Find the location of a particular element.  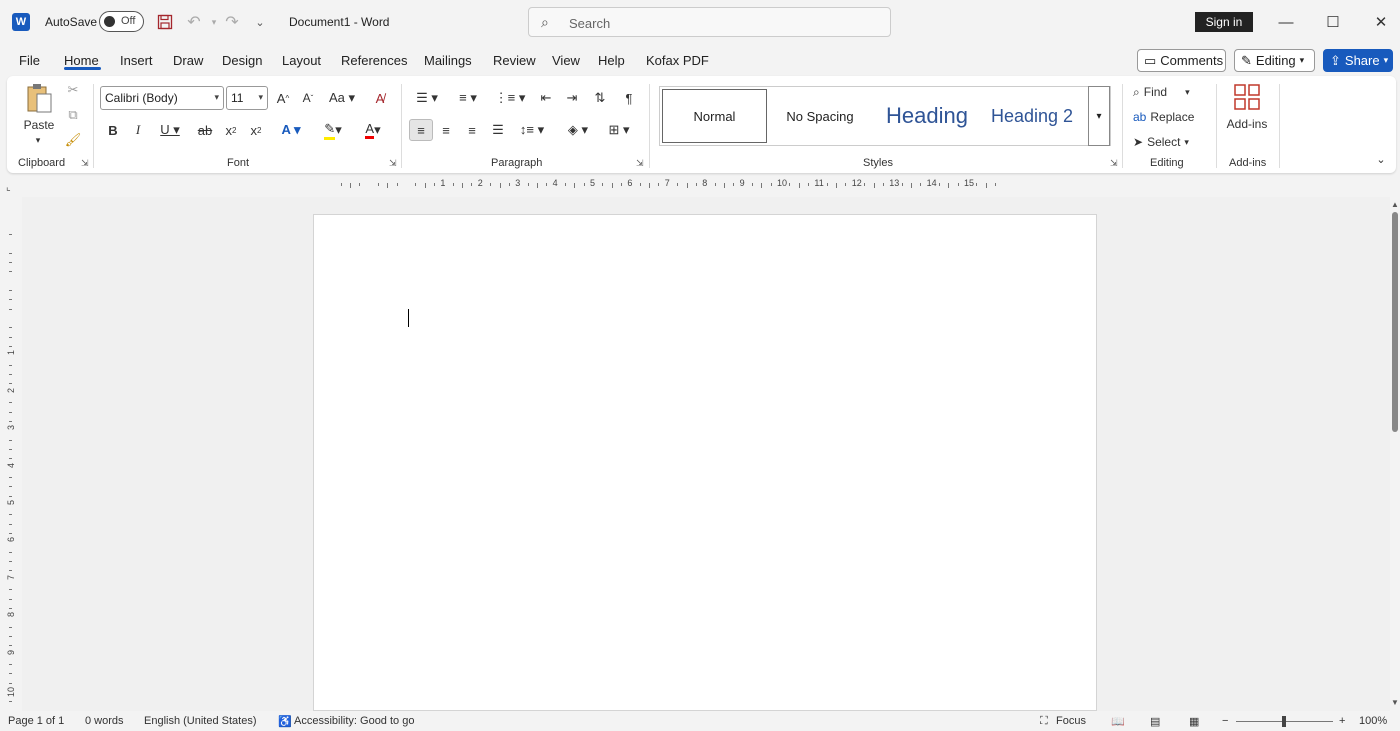

font-color-icon: A ▾ is located at coordinates (373, 130).